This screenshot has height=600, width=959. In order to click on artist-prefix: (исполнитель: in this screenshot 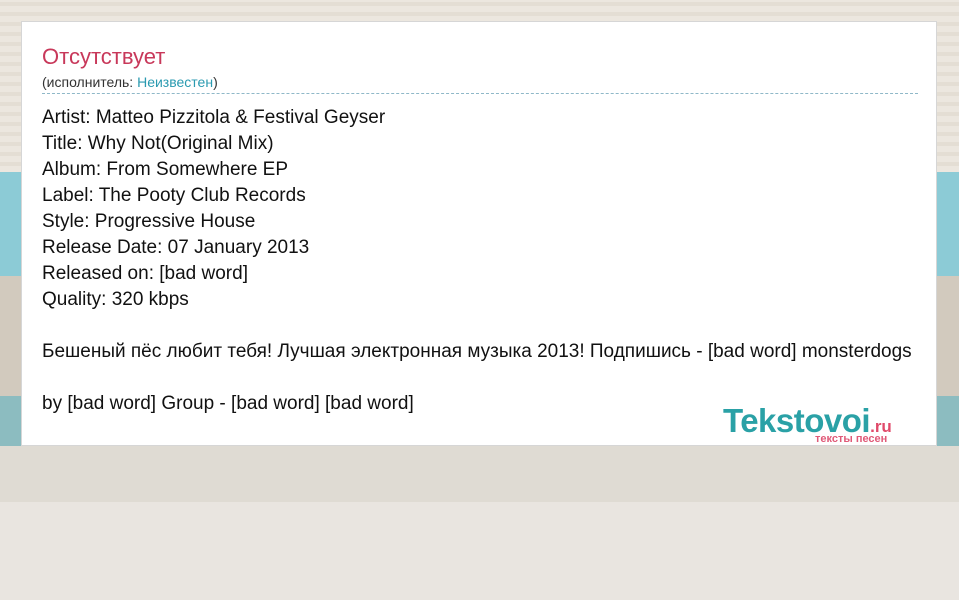, I will do `click(90, 82)`.